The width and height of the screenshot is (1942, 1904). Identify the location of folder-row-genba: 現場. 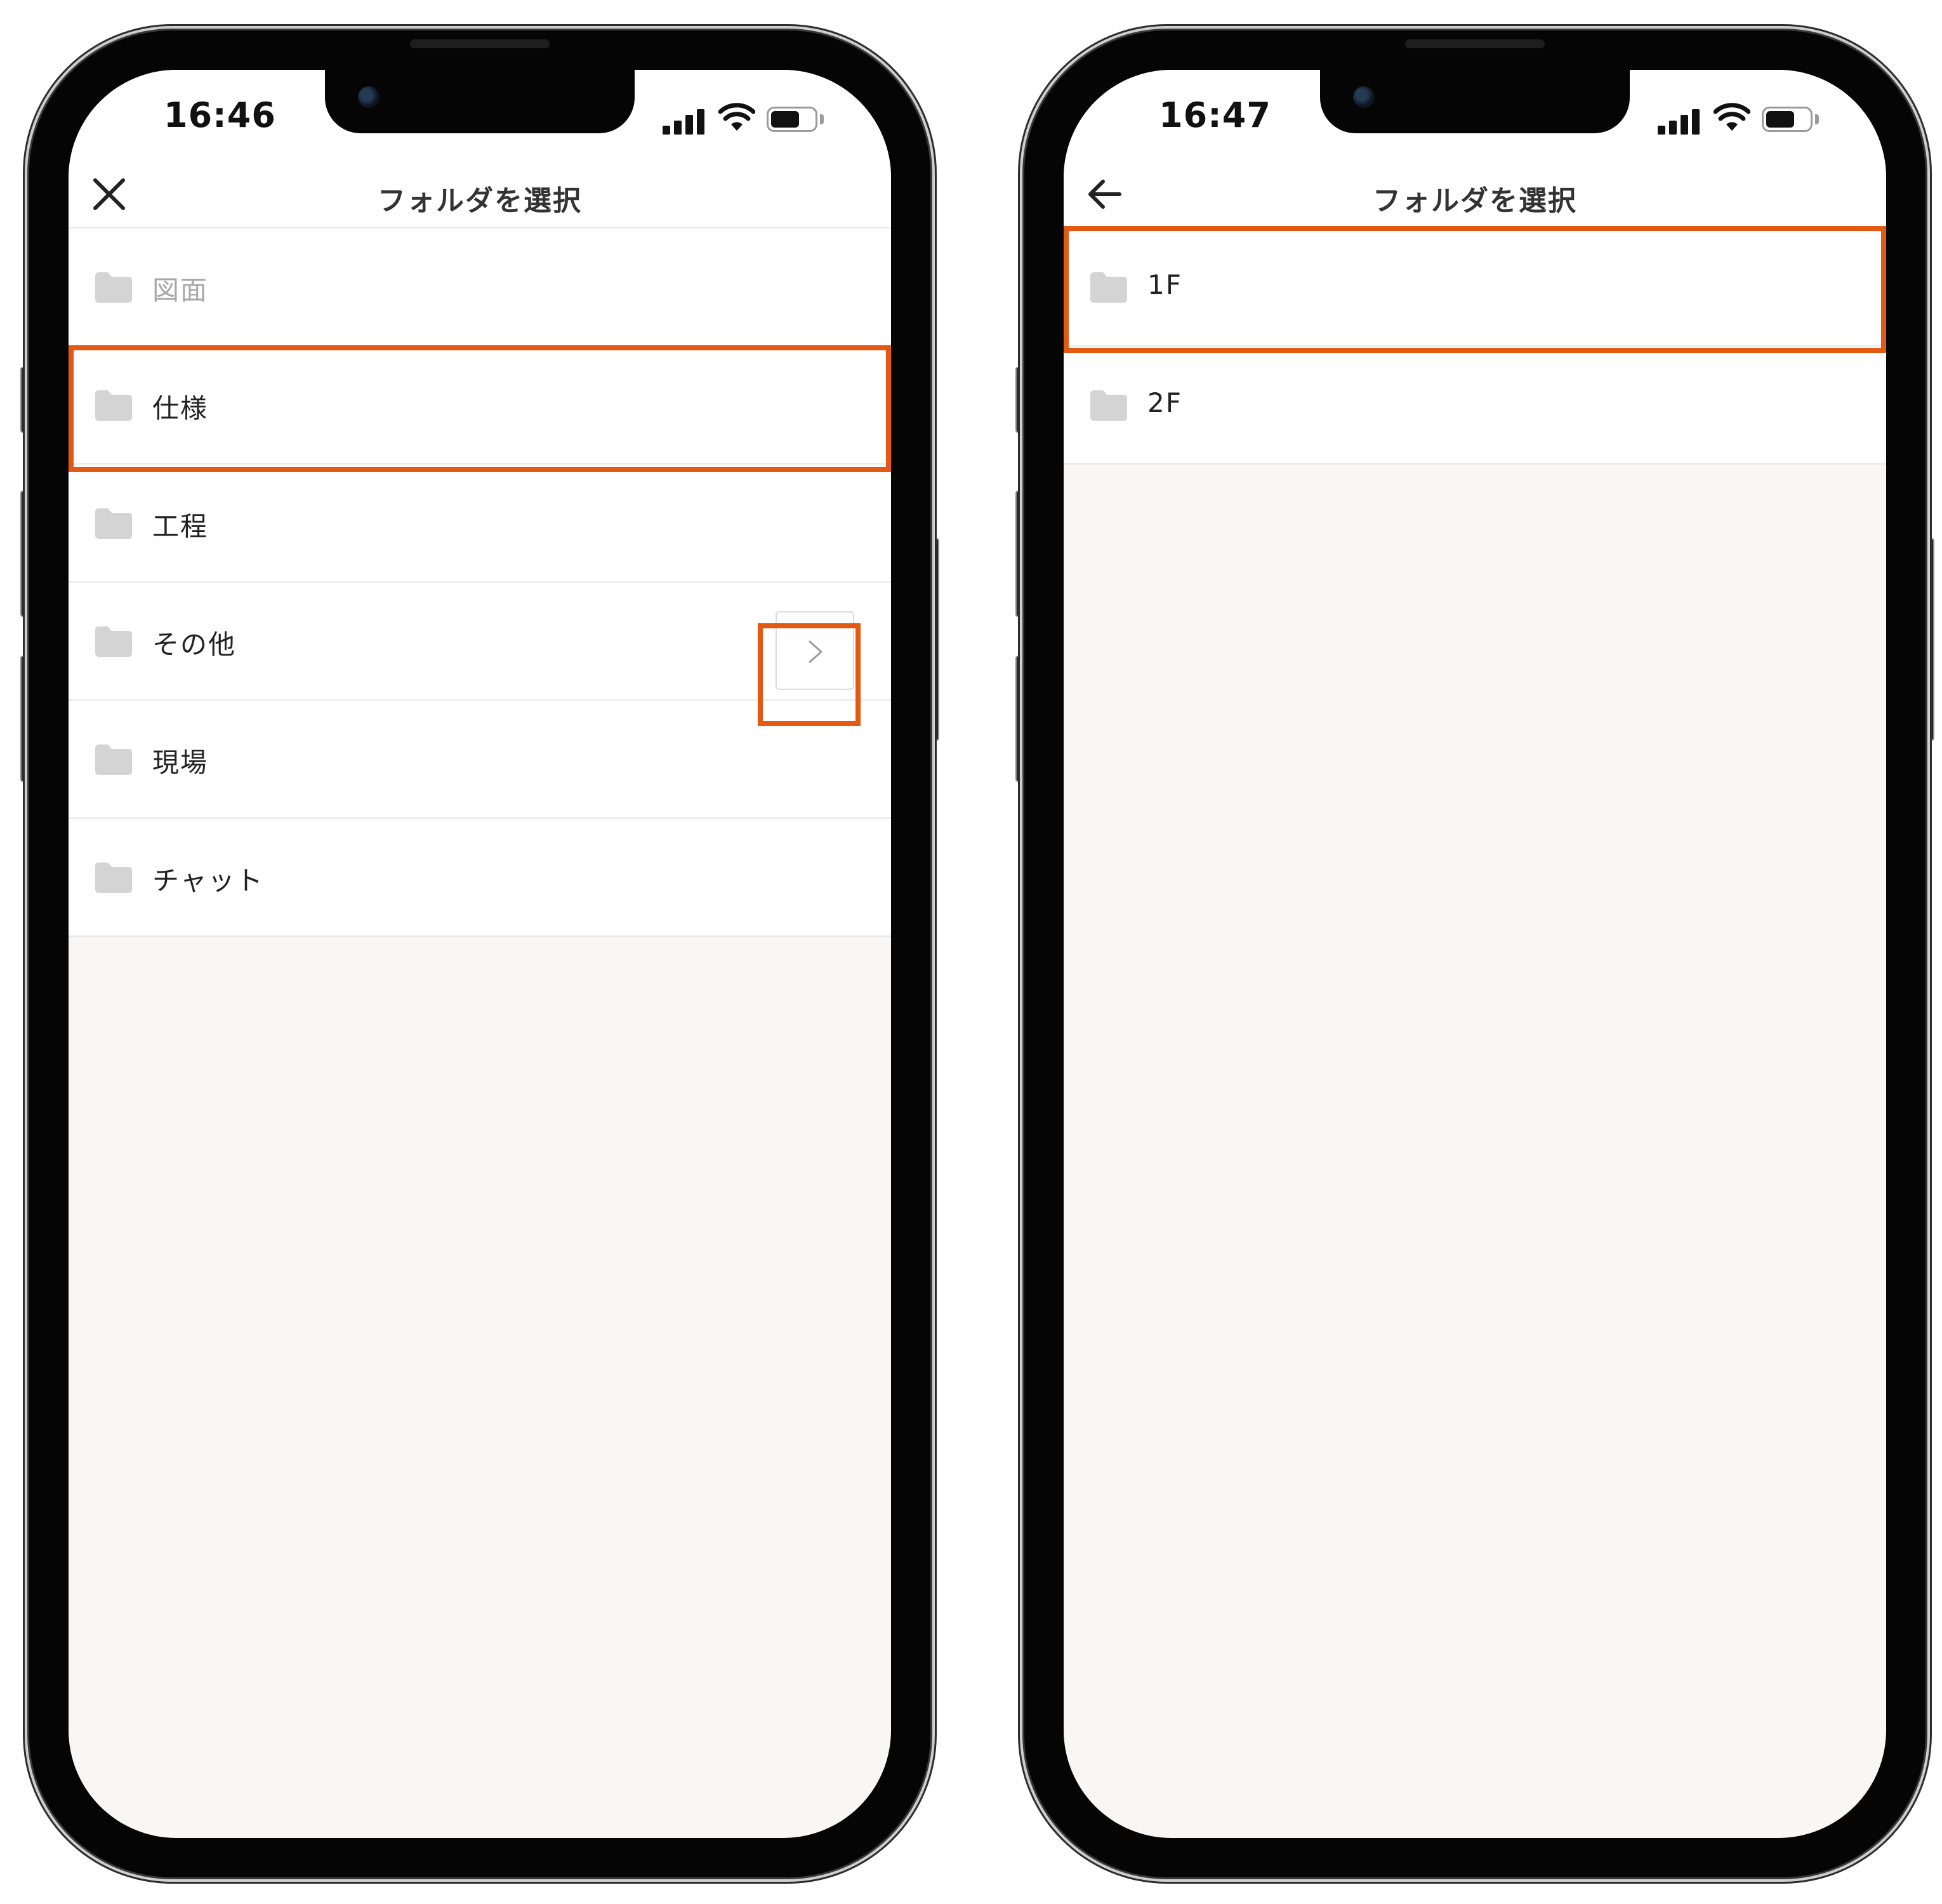
(480, 760).